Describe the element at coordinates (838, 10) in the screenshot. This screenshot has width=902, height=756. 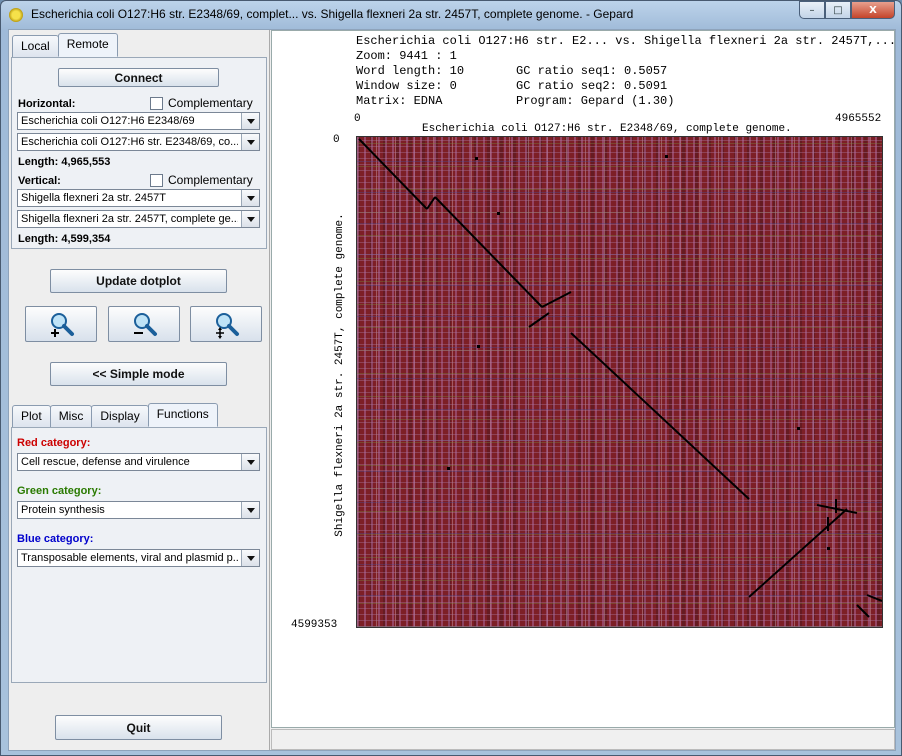
I see `maximize-button: □` at that location.